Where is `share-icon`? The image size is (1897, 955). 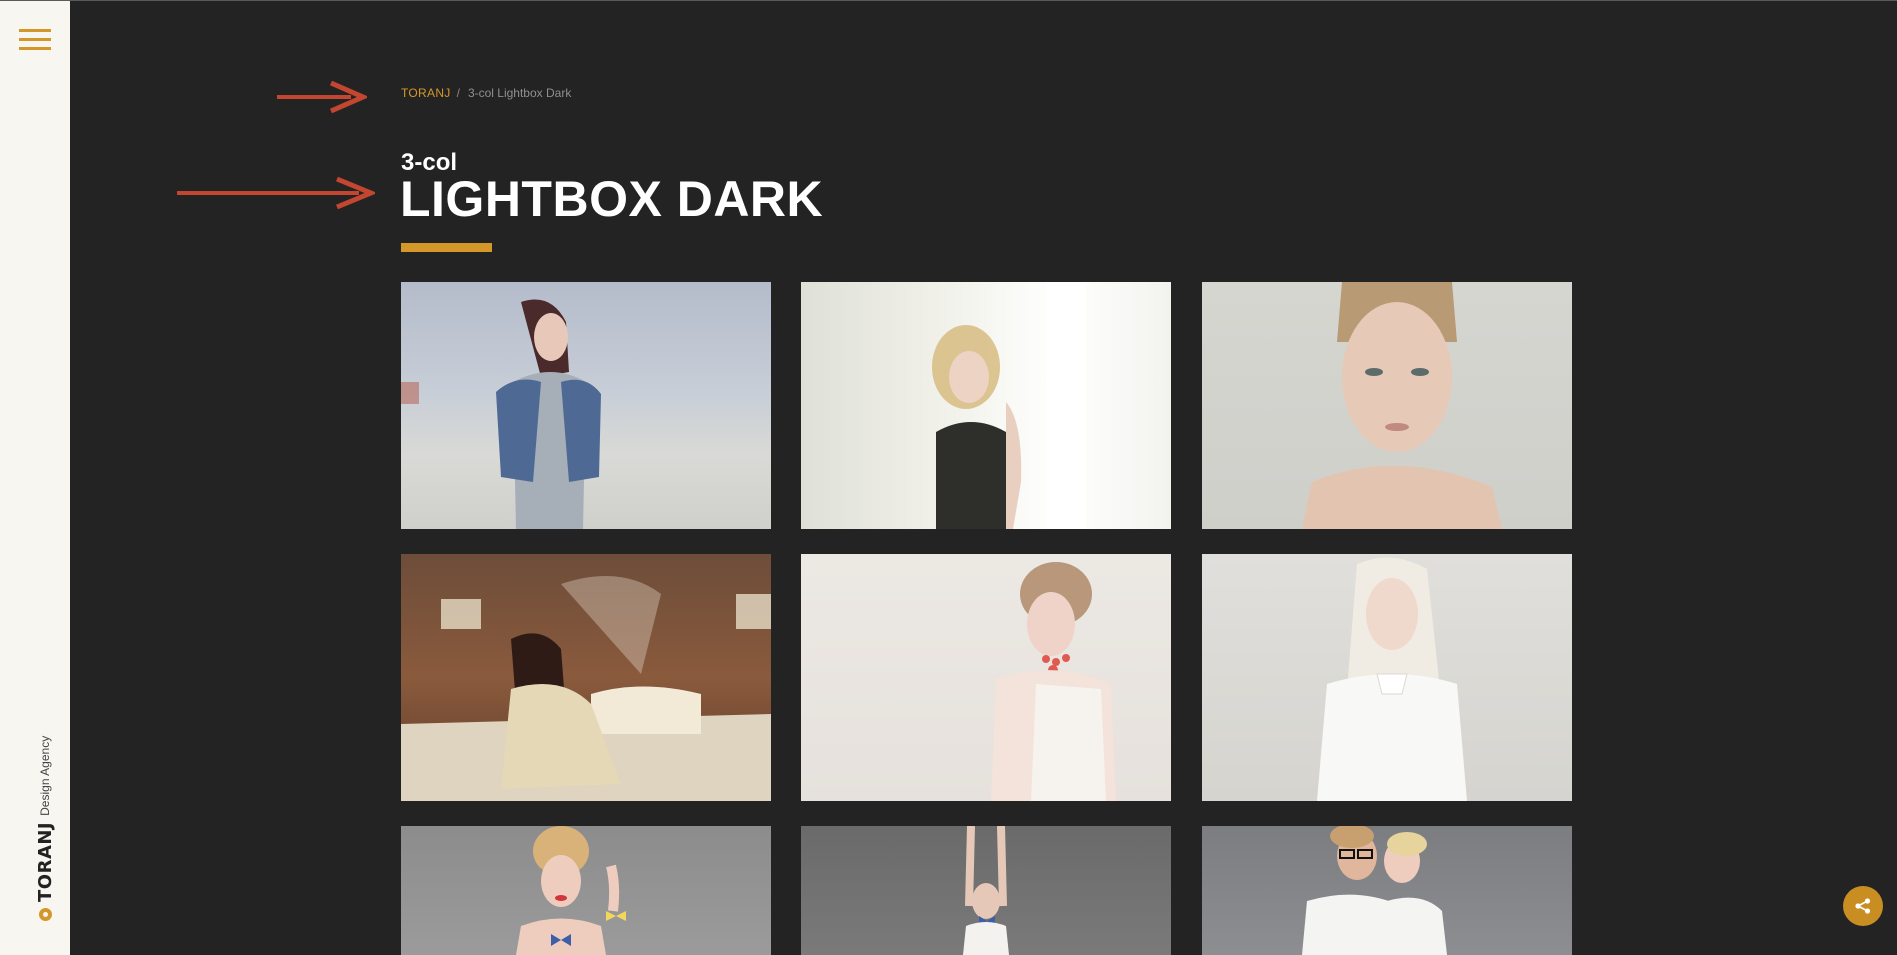
share-icon is located at coordinates (1863, 906).